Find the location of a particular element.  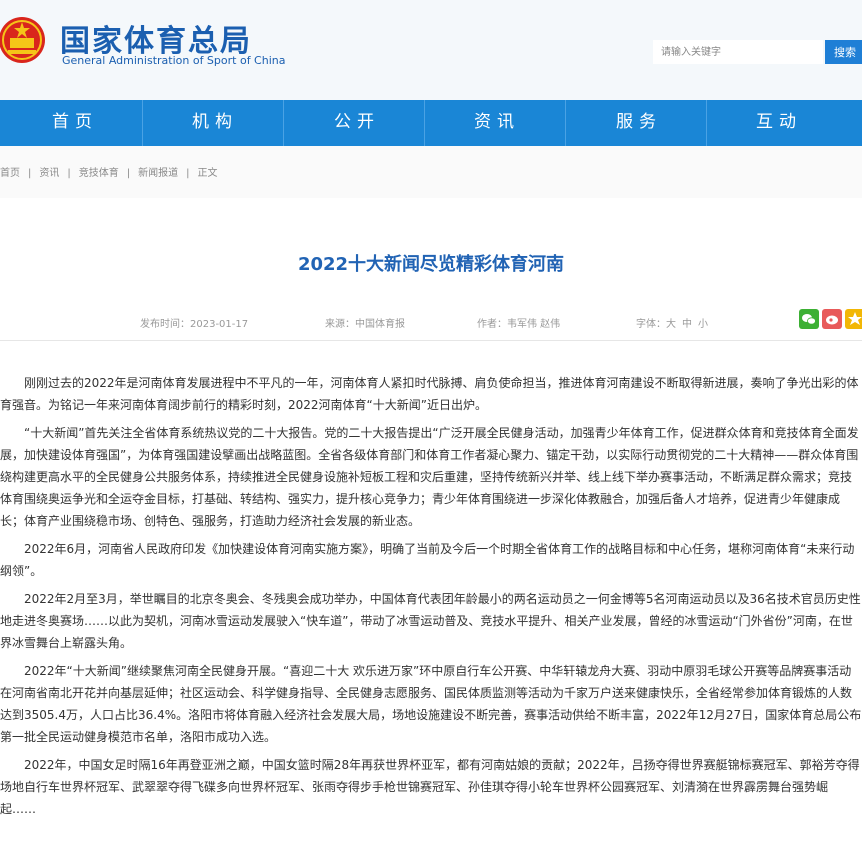

author-label: 作者： is located at coordinates (492, 324).